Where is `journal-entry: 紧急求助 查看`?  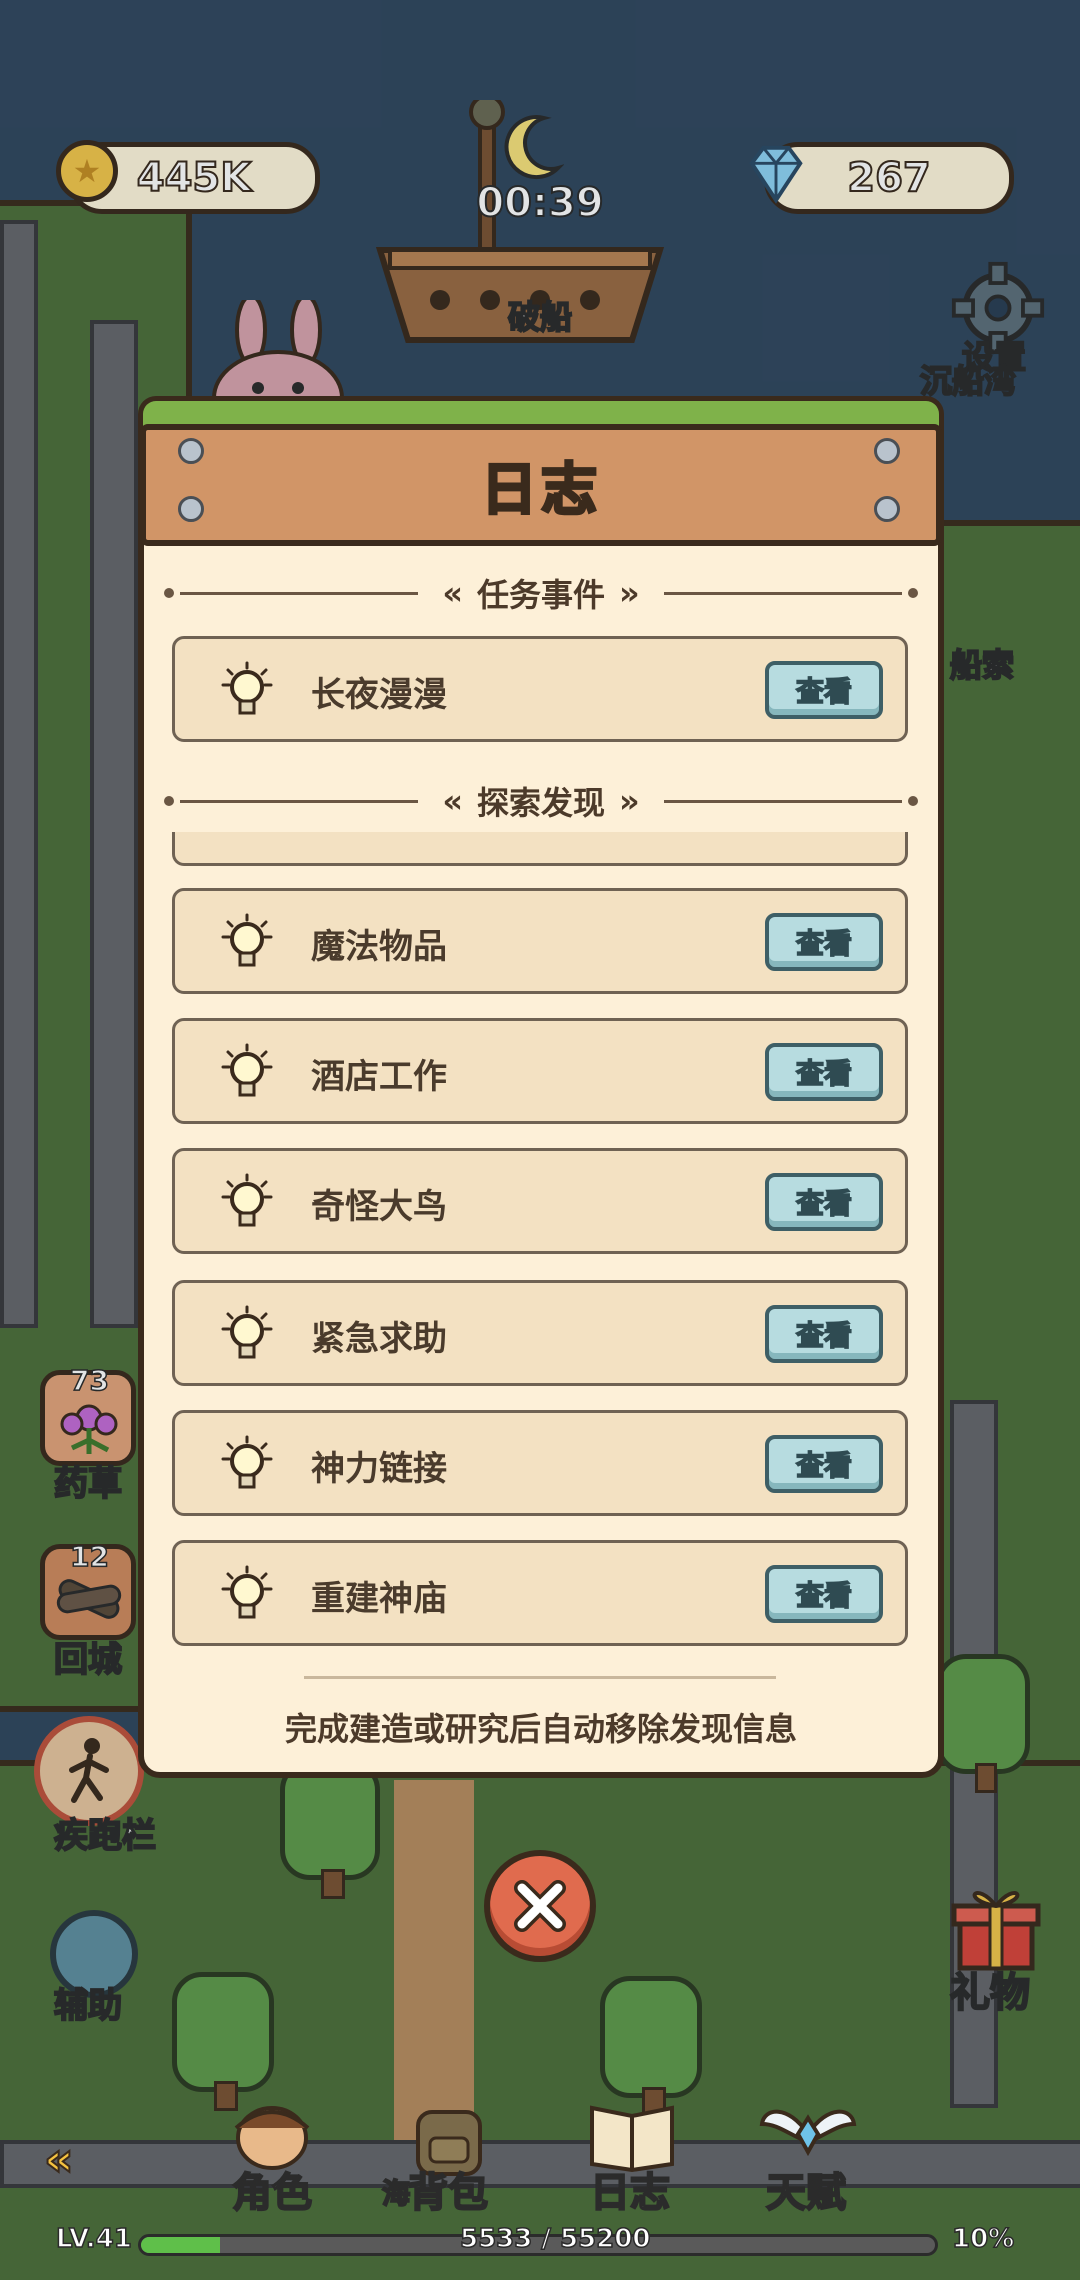
journal-entry: 紧急求助 查看 is located at coordinates (540, 1333).